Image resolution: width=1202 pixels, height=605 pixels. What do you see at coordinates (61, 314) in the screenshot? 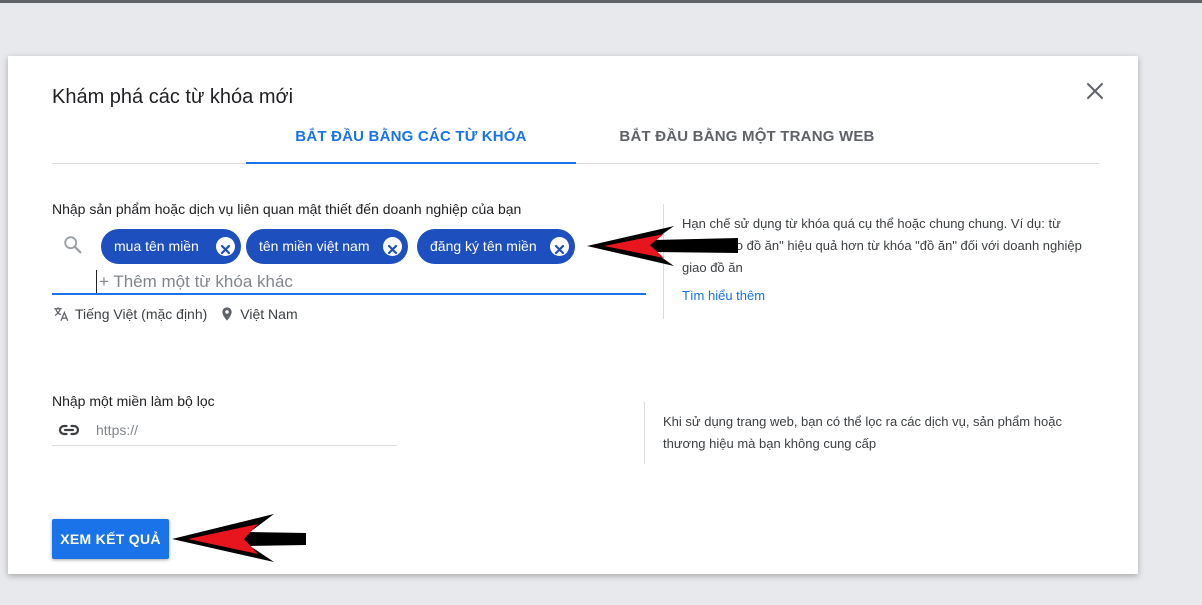
I see `translate-icon` at bounding box center [61, 314].